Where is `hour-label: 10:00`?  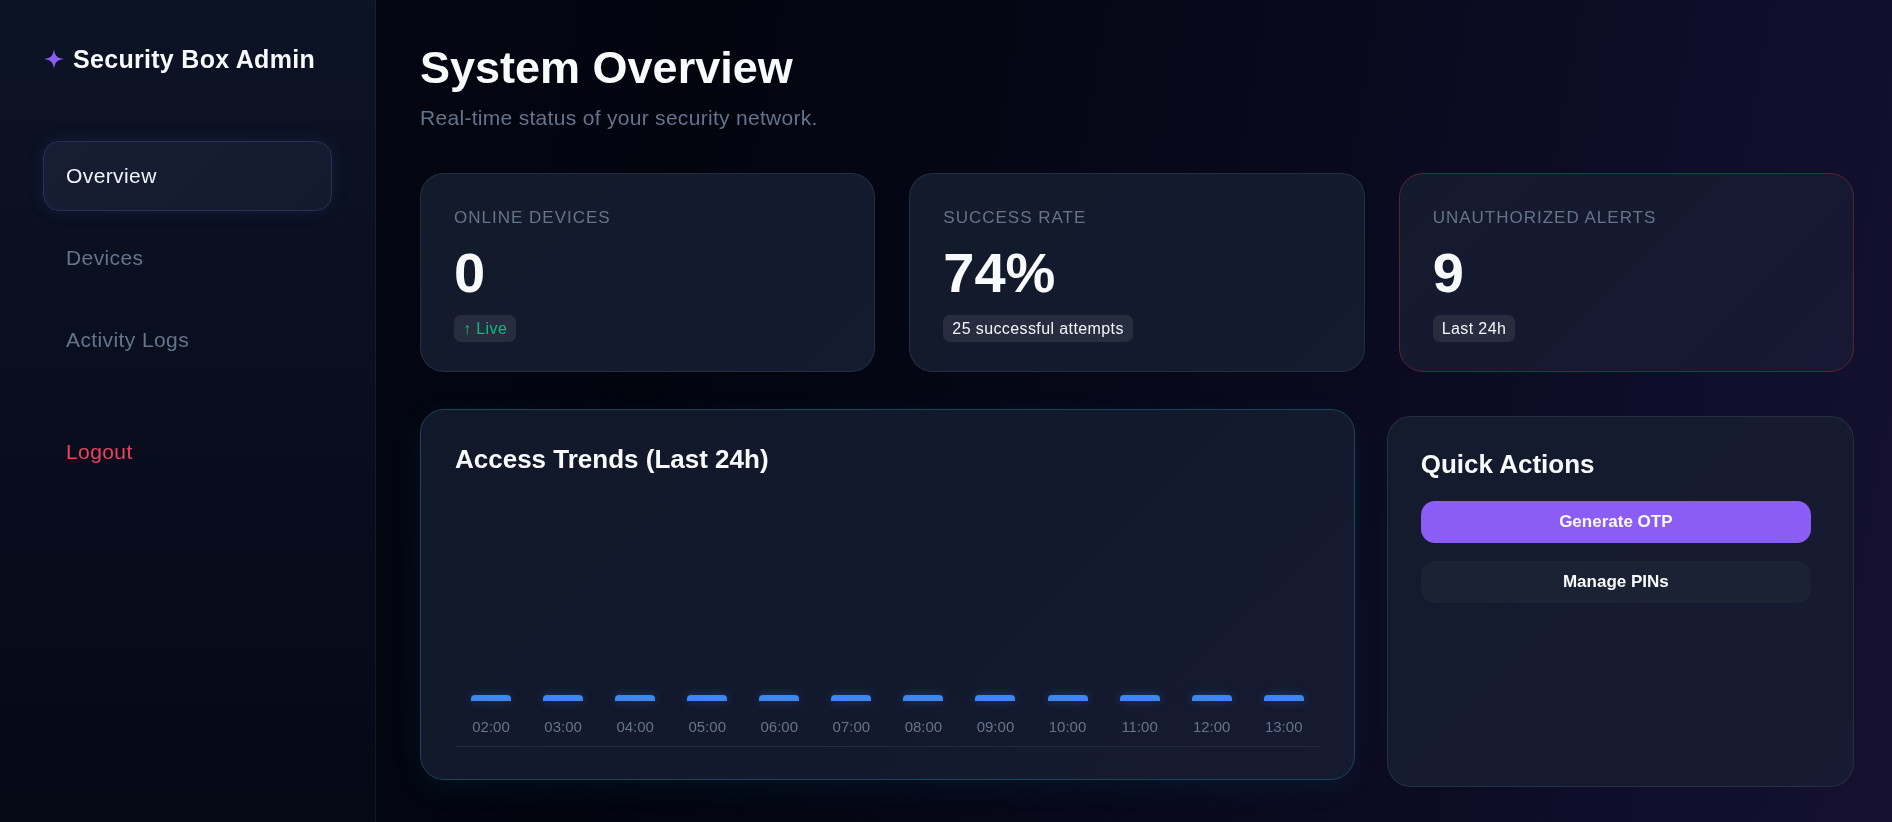 hour-label: 10:00 is located at coordinates (1067, 727).